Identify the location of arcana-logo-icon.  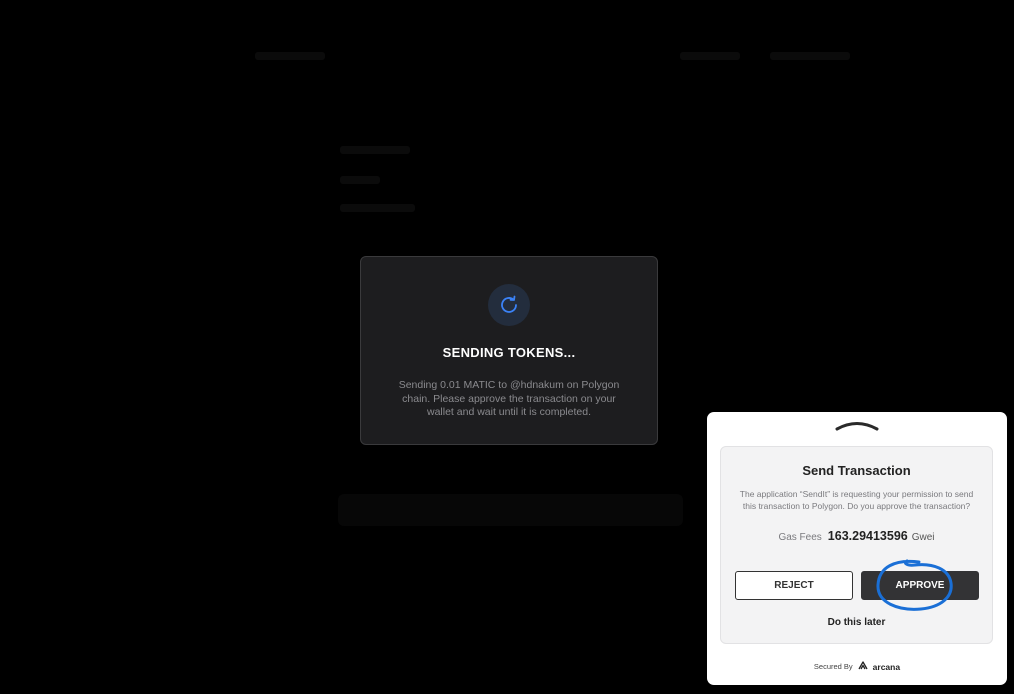
(863, 666).